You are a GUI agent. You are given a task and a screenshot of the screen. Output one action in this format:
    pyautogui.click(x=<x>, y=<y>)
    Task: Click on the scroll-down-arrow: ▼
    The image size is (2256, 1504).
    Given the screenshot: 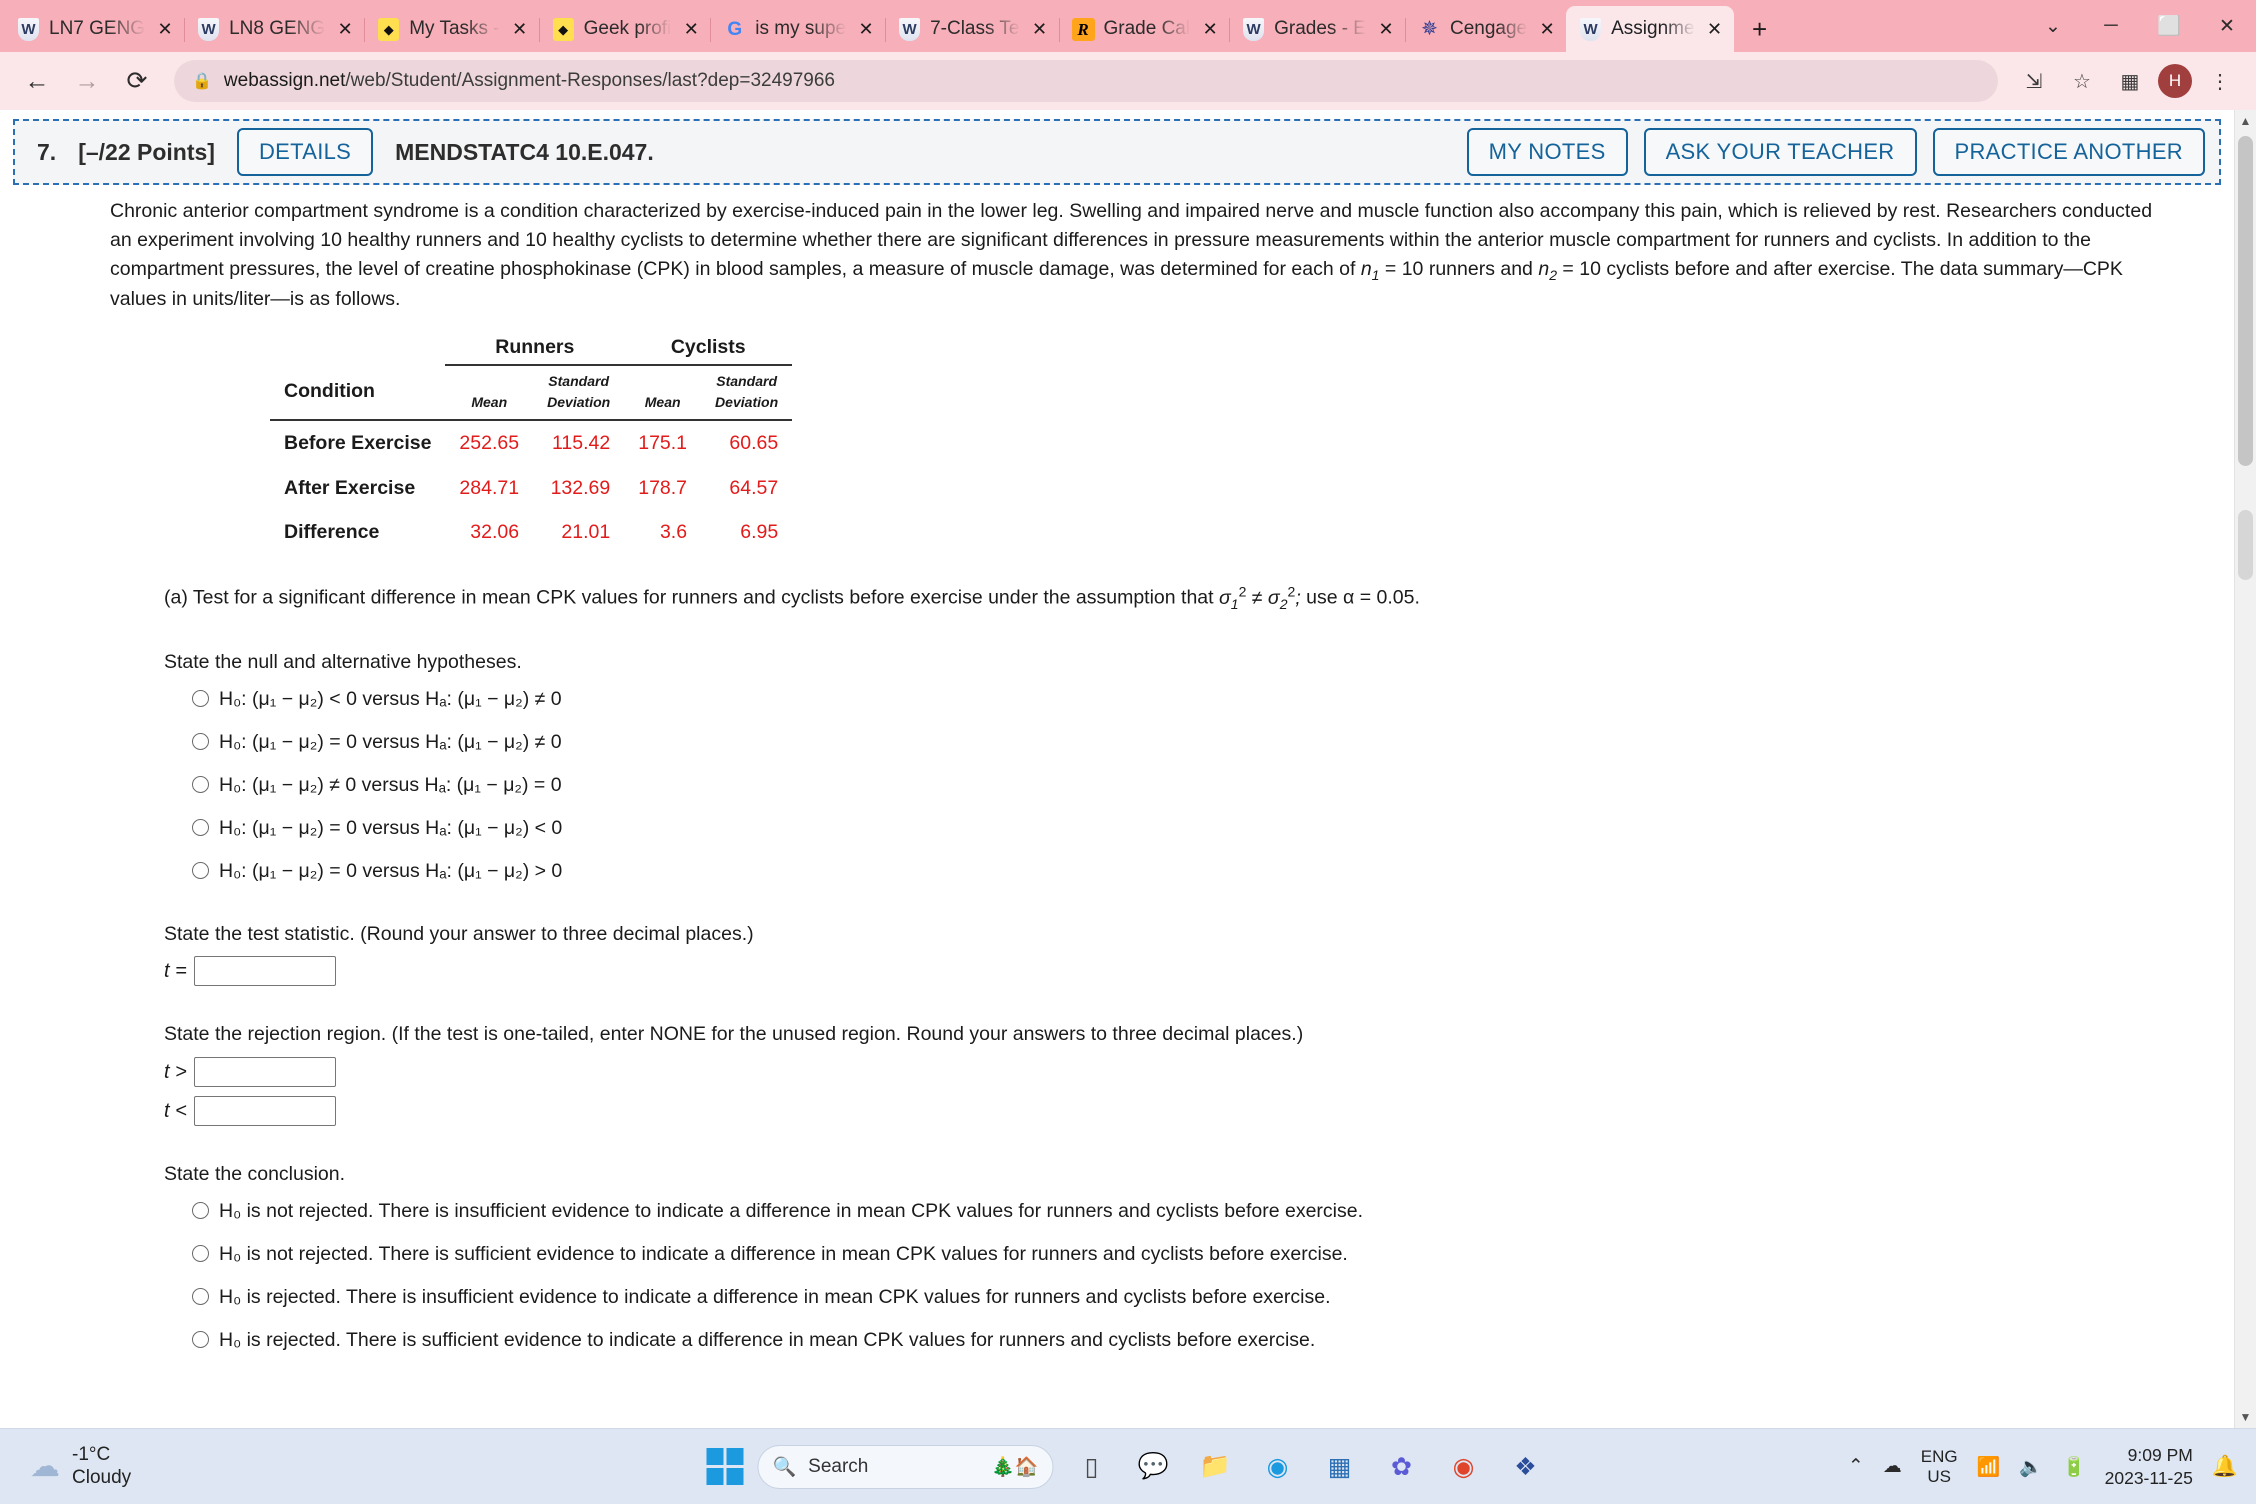 What is the action you would take?
    pyautogui.click(x=2245, y=1417)
    